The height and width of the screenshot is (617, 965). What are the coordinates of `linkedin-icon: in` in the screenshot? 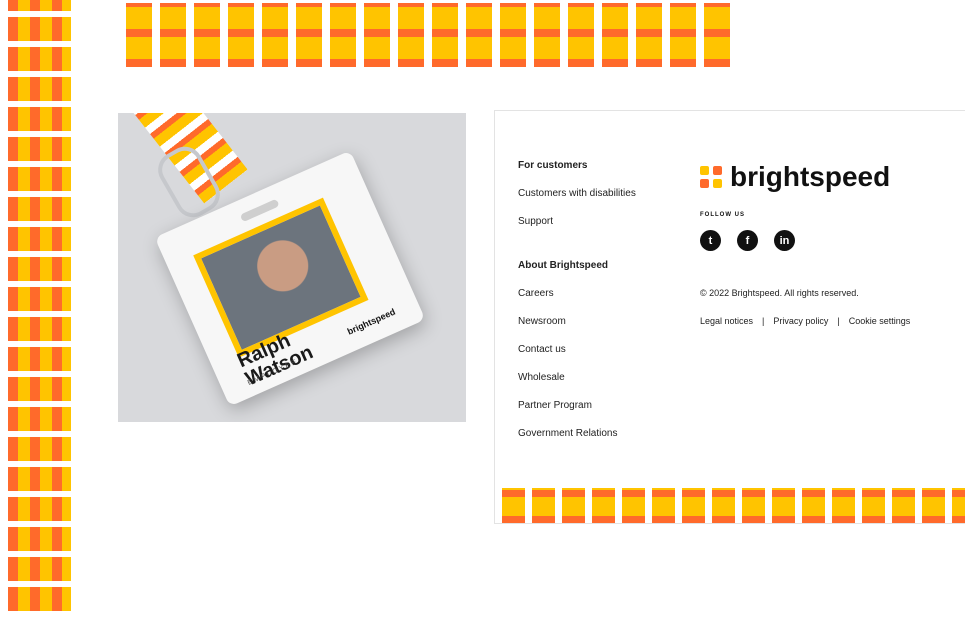 It's located at (784, 240).